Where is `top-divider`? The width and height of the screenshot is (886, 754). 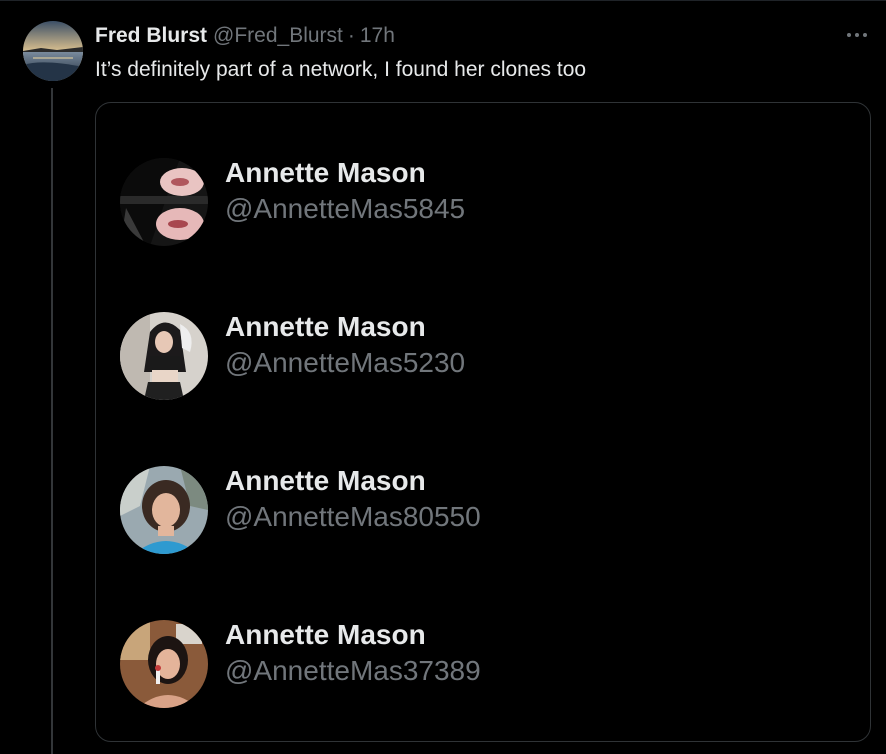 top-divider is located at coordinates (443, 0).